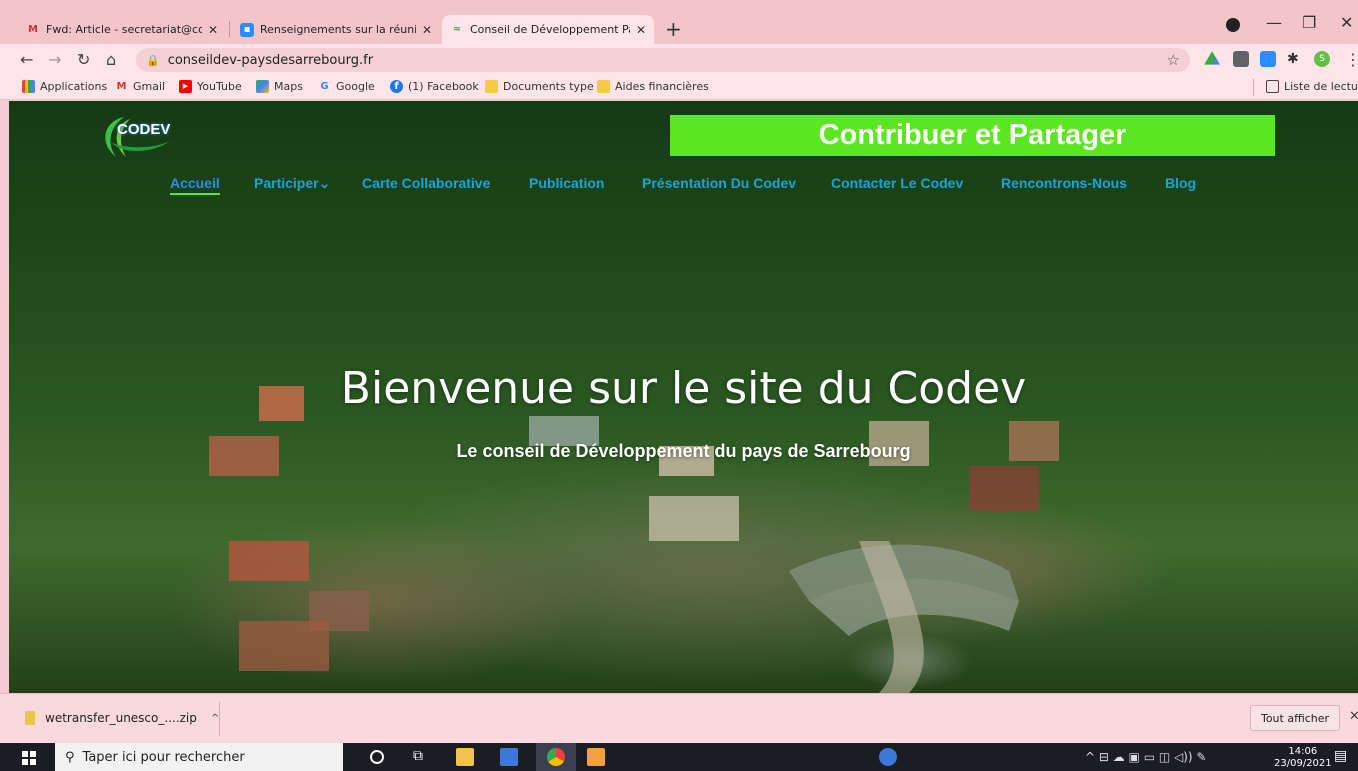  What do you see at coordinates (247, 29) in the screenshot?
I see `zoom-icon: ▪` at bounding box center [247, 29].